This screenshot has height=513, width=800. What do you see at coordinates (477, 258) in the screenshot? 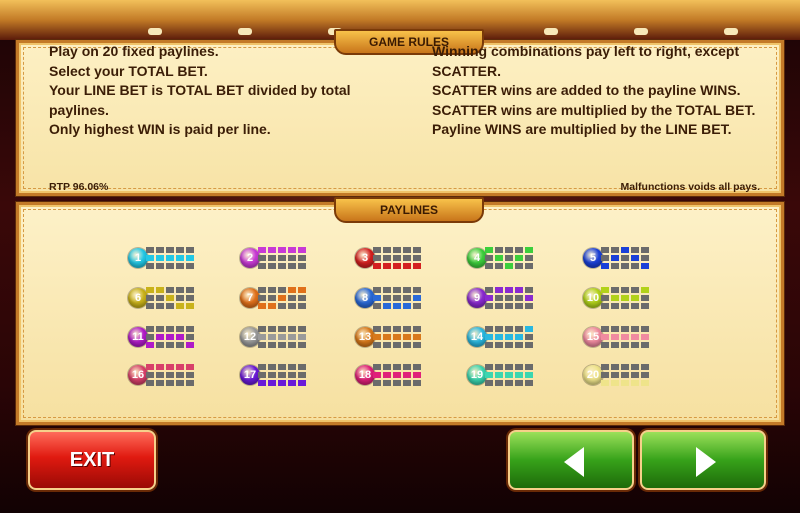
I see `payline-number-badge: 4` at bounding box center [477, 258].